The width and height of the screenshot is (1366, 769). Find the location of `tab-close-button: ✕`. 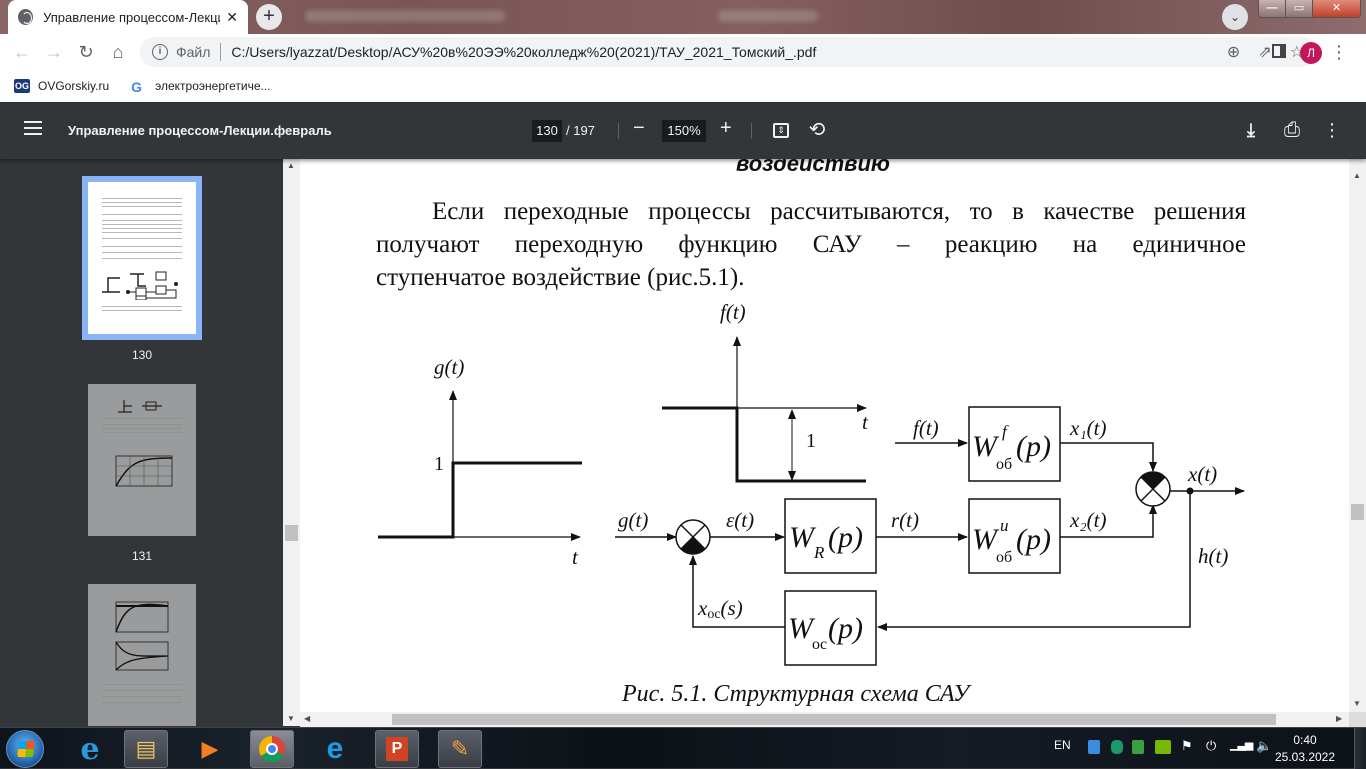

tab-close-button: ✕ is located at coordinates (232, 17).